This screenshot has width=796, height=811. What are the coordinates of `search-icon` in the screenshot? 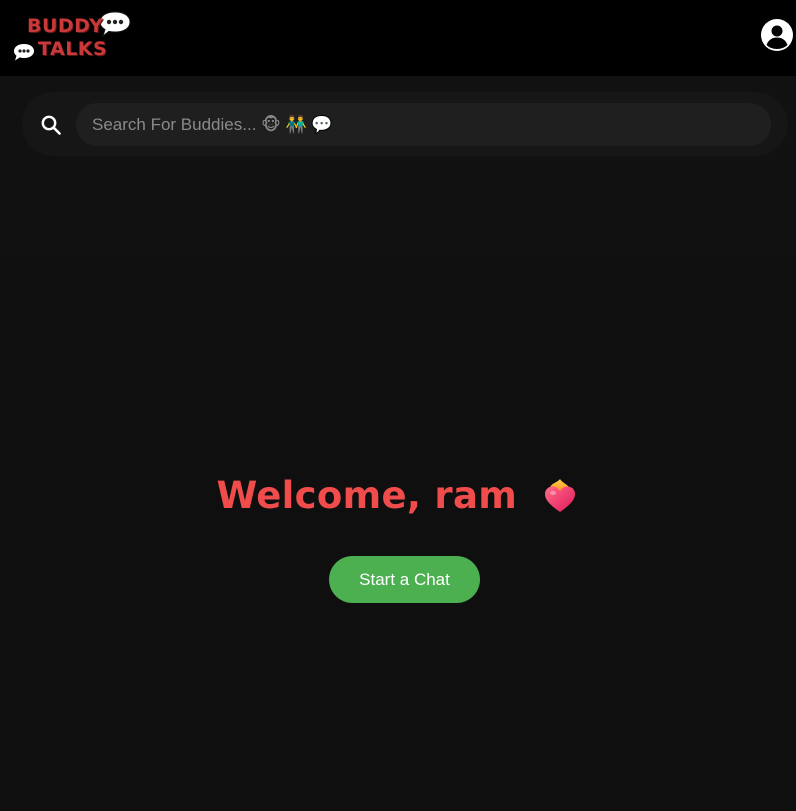 It's located at (51, 125).